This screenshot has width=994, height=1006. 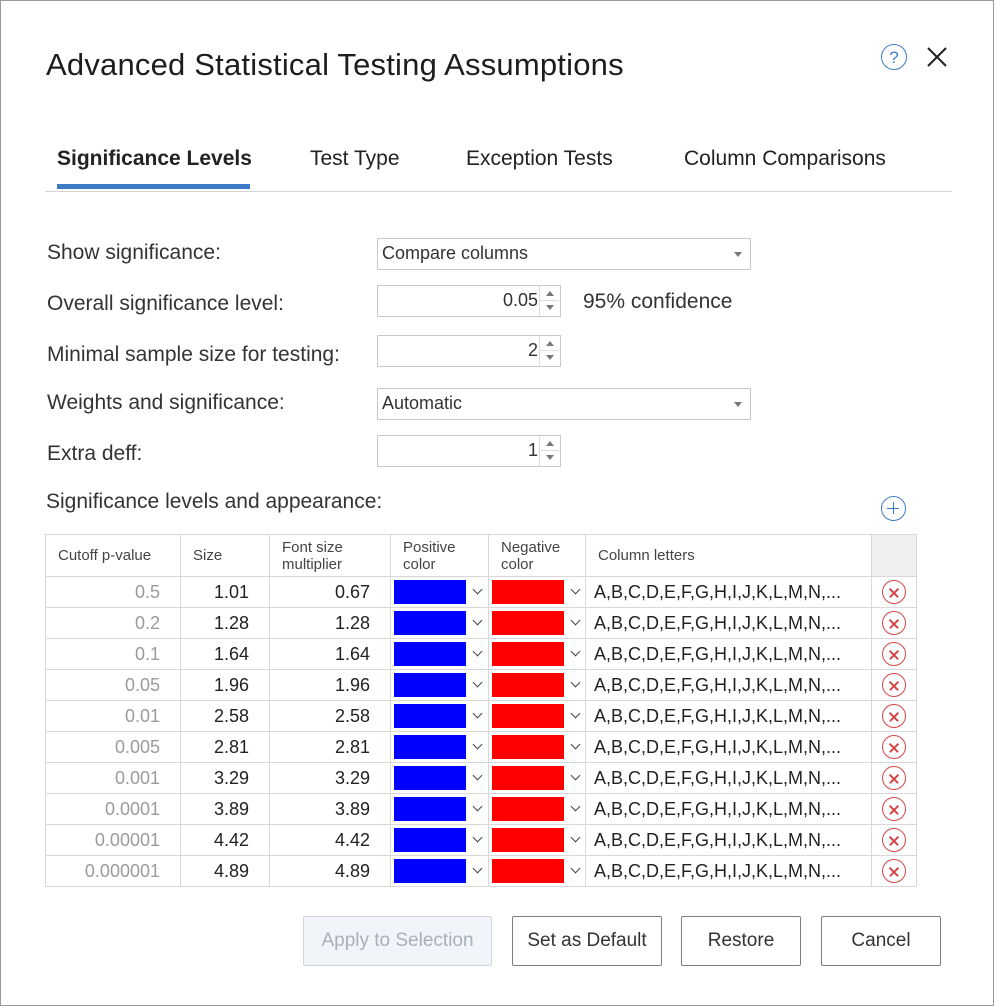 I want to click on cancel-button: Cancel, so click(x=881, y=941).